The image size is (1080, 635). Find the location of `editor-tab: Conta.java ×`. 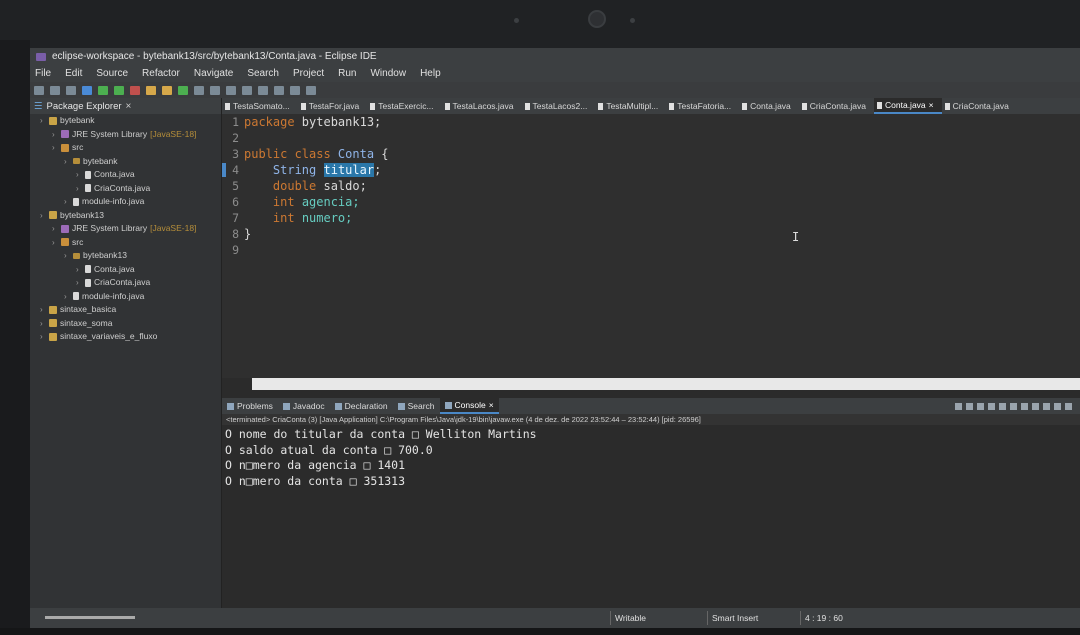

editor-tab: Conta.java × is located at coordinates (908, 106).